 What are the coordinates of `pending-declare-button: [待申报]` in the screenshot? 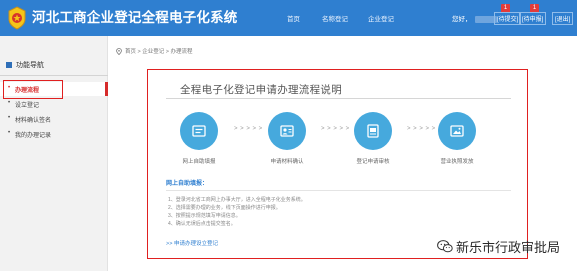 It's located at (533, 18).